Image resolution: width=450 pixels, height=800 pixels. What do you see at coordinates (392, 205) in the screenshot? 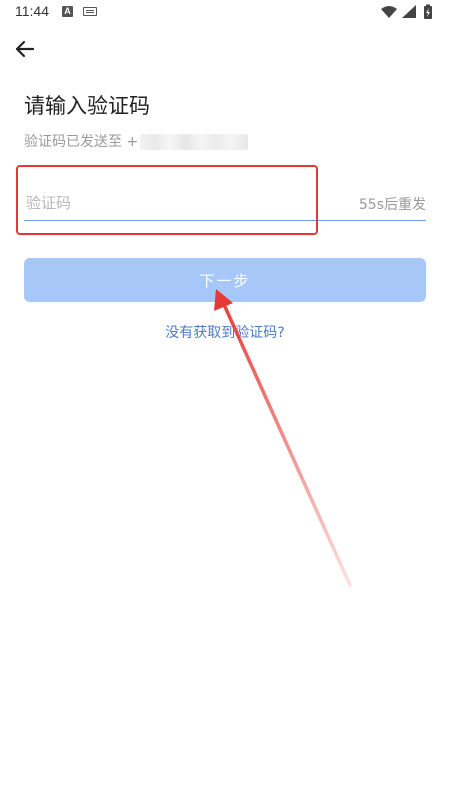
I see `resend-countdown: 55s后重发` at bounding box center [392, 205].